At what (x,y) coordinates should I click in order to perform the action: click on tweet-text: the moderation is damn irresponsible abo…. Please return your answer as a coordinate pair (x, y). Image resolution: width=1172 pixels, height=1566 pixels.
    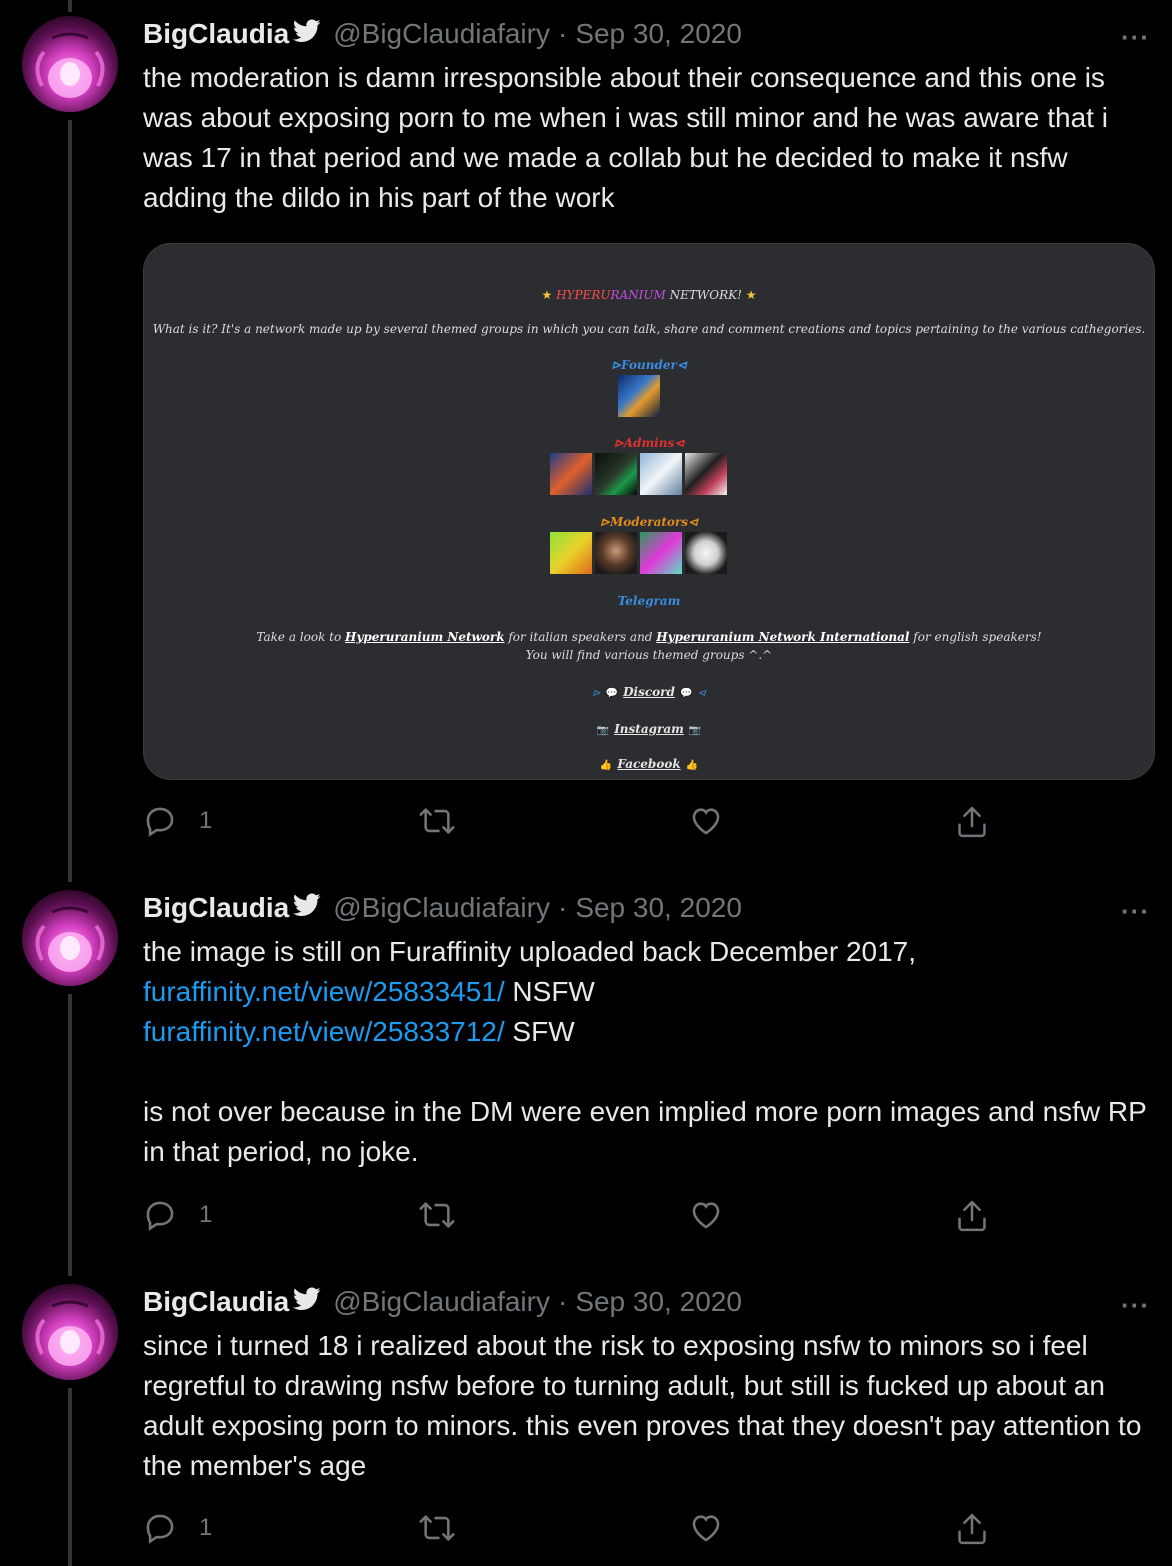
    Looking at the image, I should click on (648, 138).